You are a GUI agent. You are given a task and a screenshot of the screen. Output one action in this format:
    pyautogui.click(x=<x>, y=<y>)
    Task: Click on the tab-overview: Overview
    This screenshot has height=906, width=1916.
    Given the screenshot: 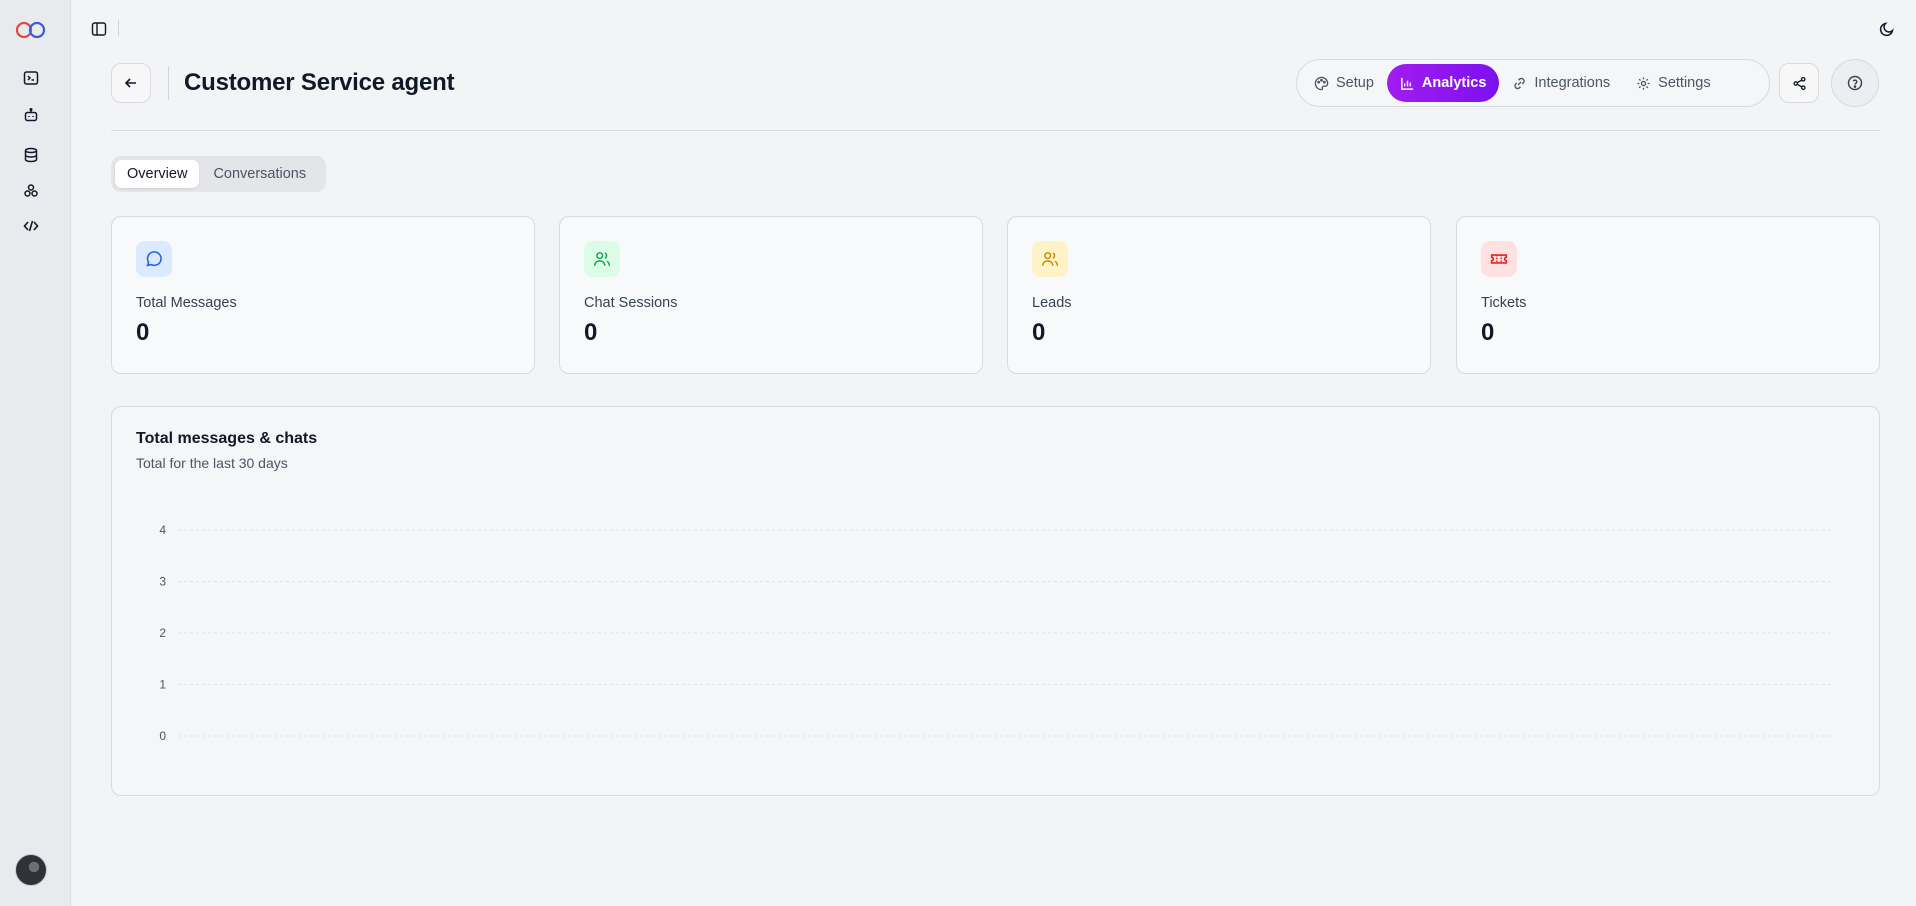 What is the action you would take?
    pyautogui.click(x=157, y=174)
    